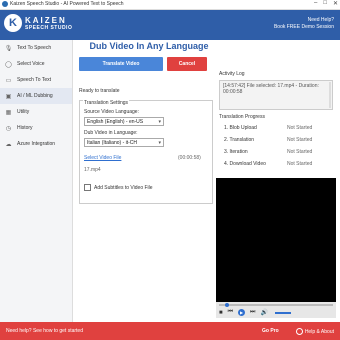  I want to click on dub-language-label: Dub Video in Language:, so click(111, 133).